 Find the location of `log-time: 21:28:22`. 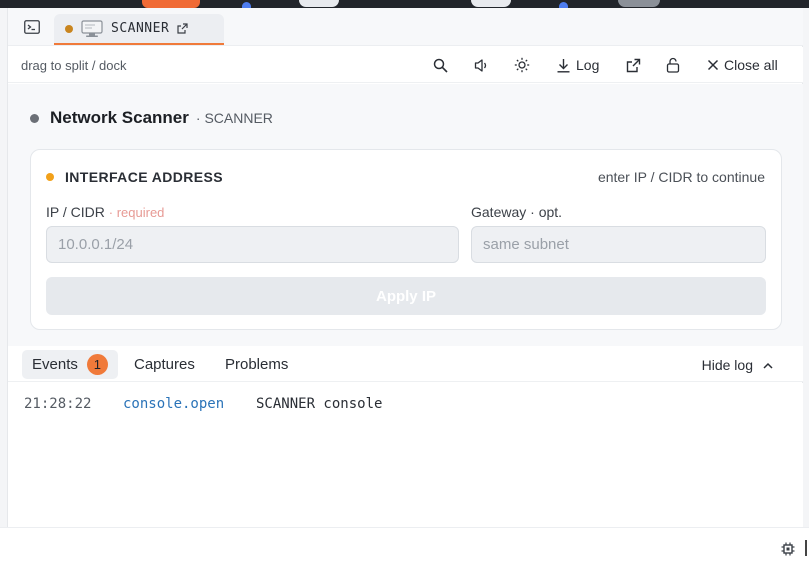

log-time: 21:28:22 is located at coordinates (58, 404).